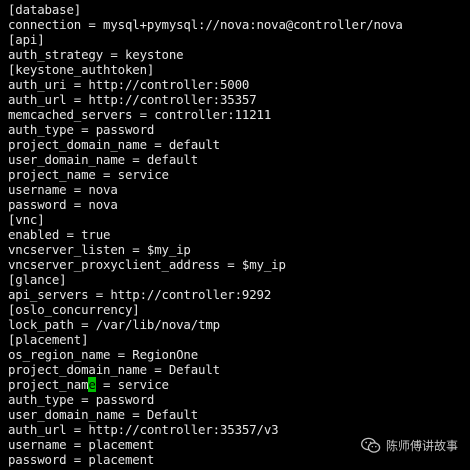  Describe the element at coordinates (371, 445) in the screenshot. I see `wechat-icon` at that location.